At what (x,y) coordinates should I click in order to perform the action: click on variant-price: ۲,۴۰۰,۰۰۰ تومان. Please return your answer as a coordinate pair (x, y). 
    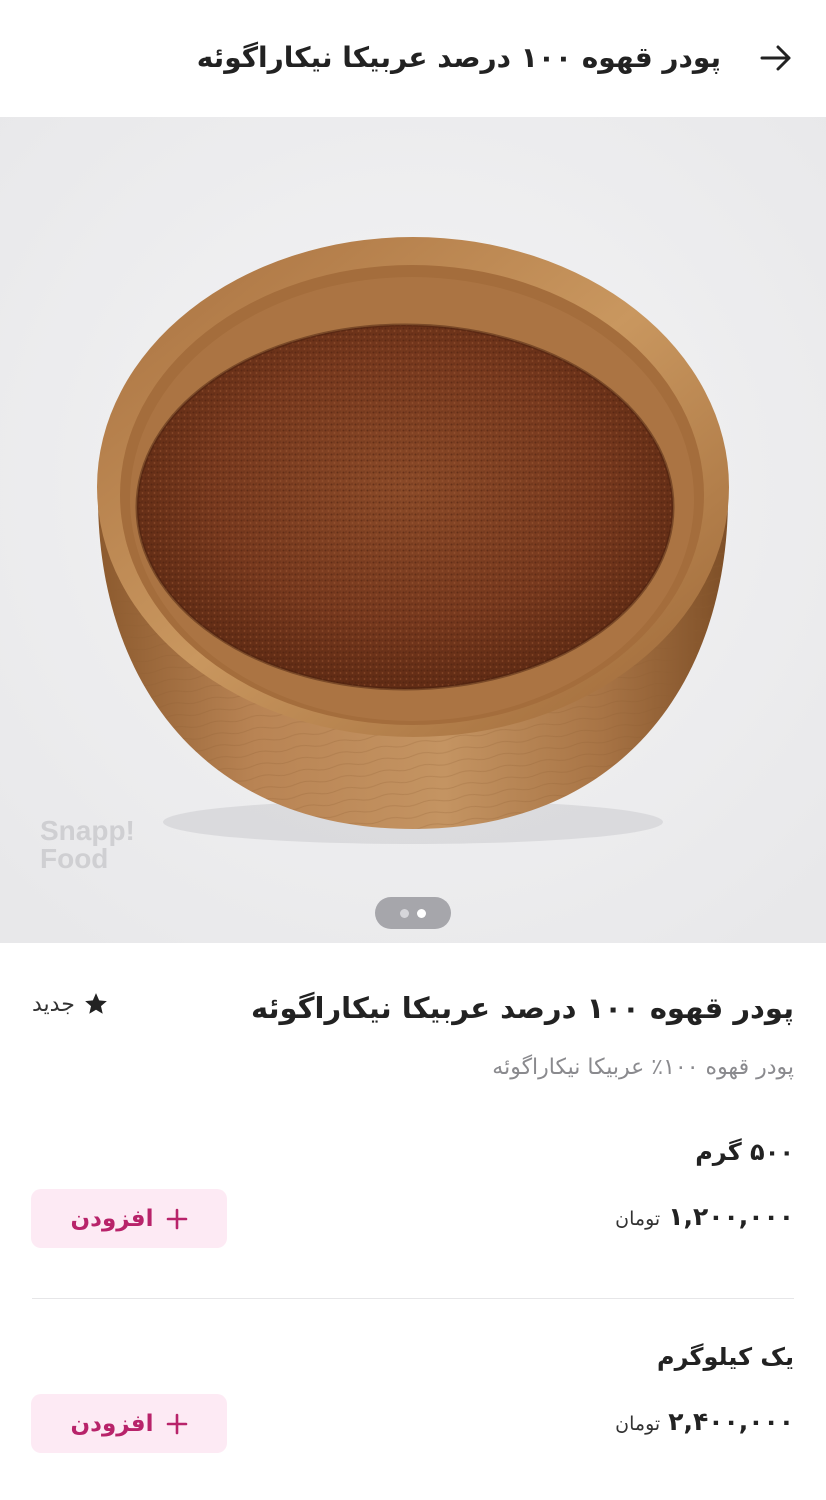
    Looking at the image, I should click on (704, 1421).